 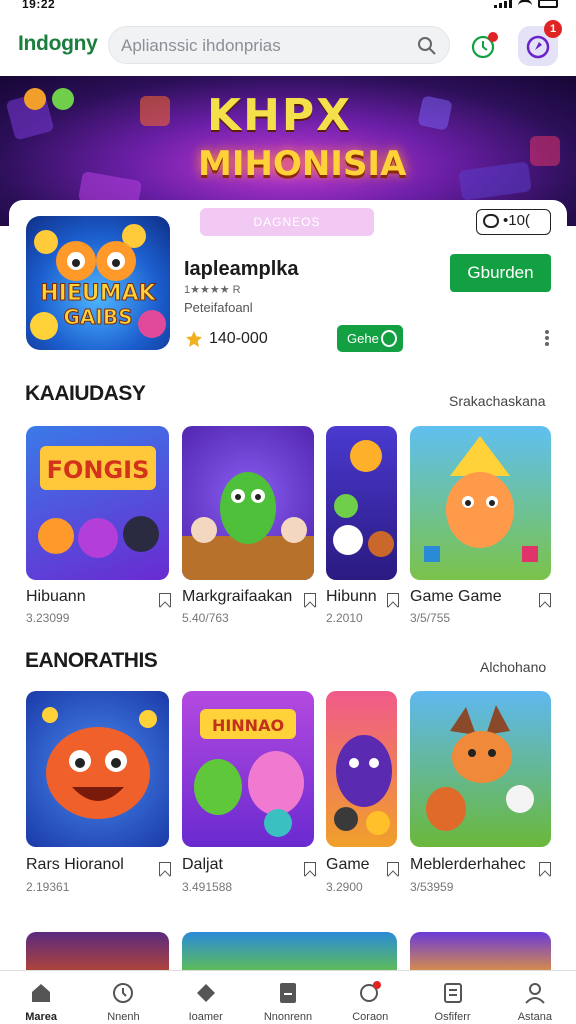 What do you see at coordinates (39, 5) in the screenshot?
I see `status-time: 19:22` at bounding box center [39, 5].